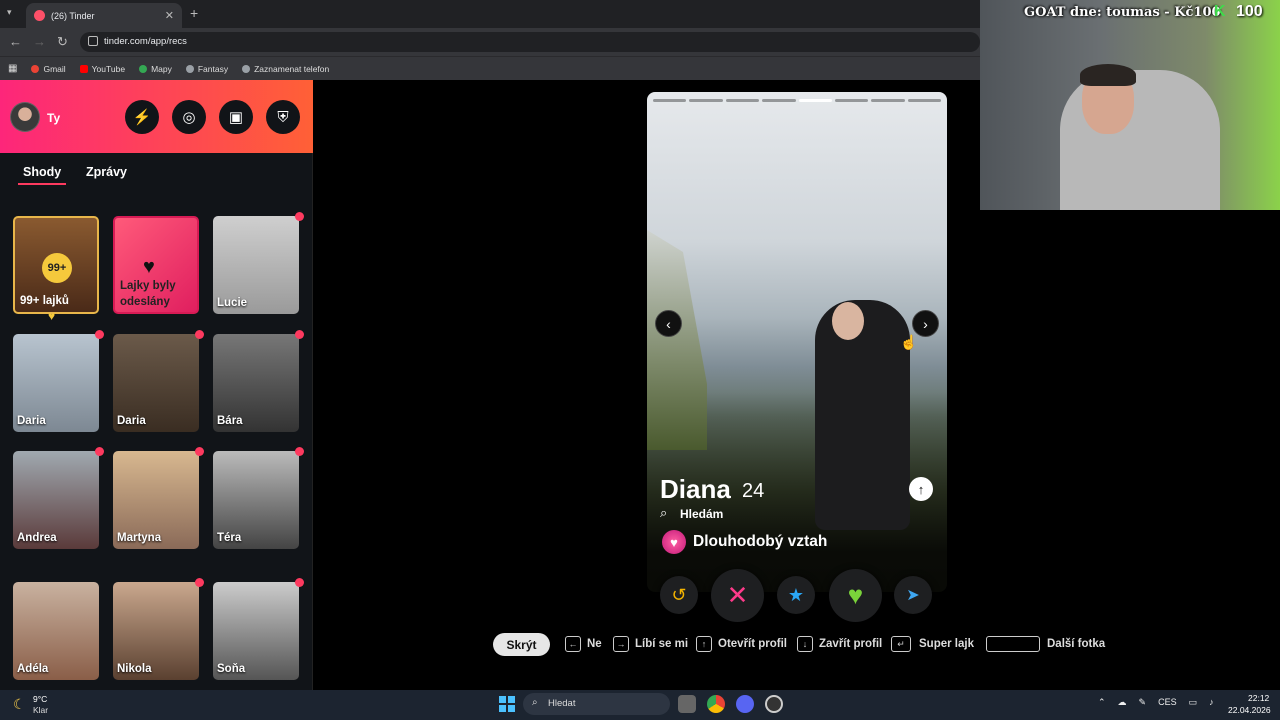 The width and height of the screenshot is (1280, 720). What do you see at coordinates (9, 12) in the screenshot?
I see `tab-search-button: ▾` at bounding box center [9, 12].